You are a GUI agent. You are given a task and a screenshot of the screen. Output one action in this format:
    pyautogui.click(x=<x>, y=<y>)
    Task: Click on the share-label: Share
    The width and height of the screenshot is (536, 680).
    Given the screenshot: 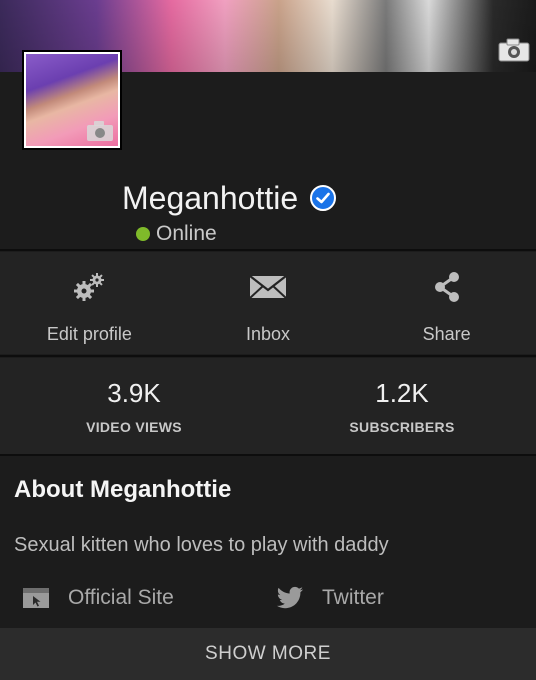 What is the action you would take?
    pyautogui.click(x=446, y=334)
    